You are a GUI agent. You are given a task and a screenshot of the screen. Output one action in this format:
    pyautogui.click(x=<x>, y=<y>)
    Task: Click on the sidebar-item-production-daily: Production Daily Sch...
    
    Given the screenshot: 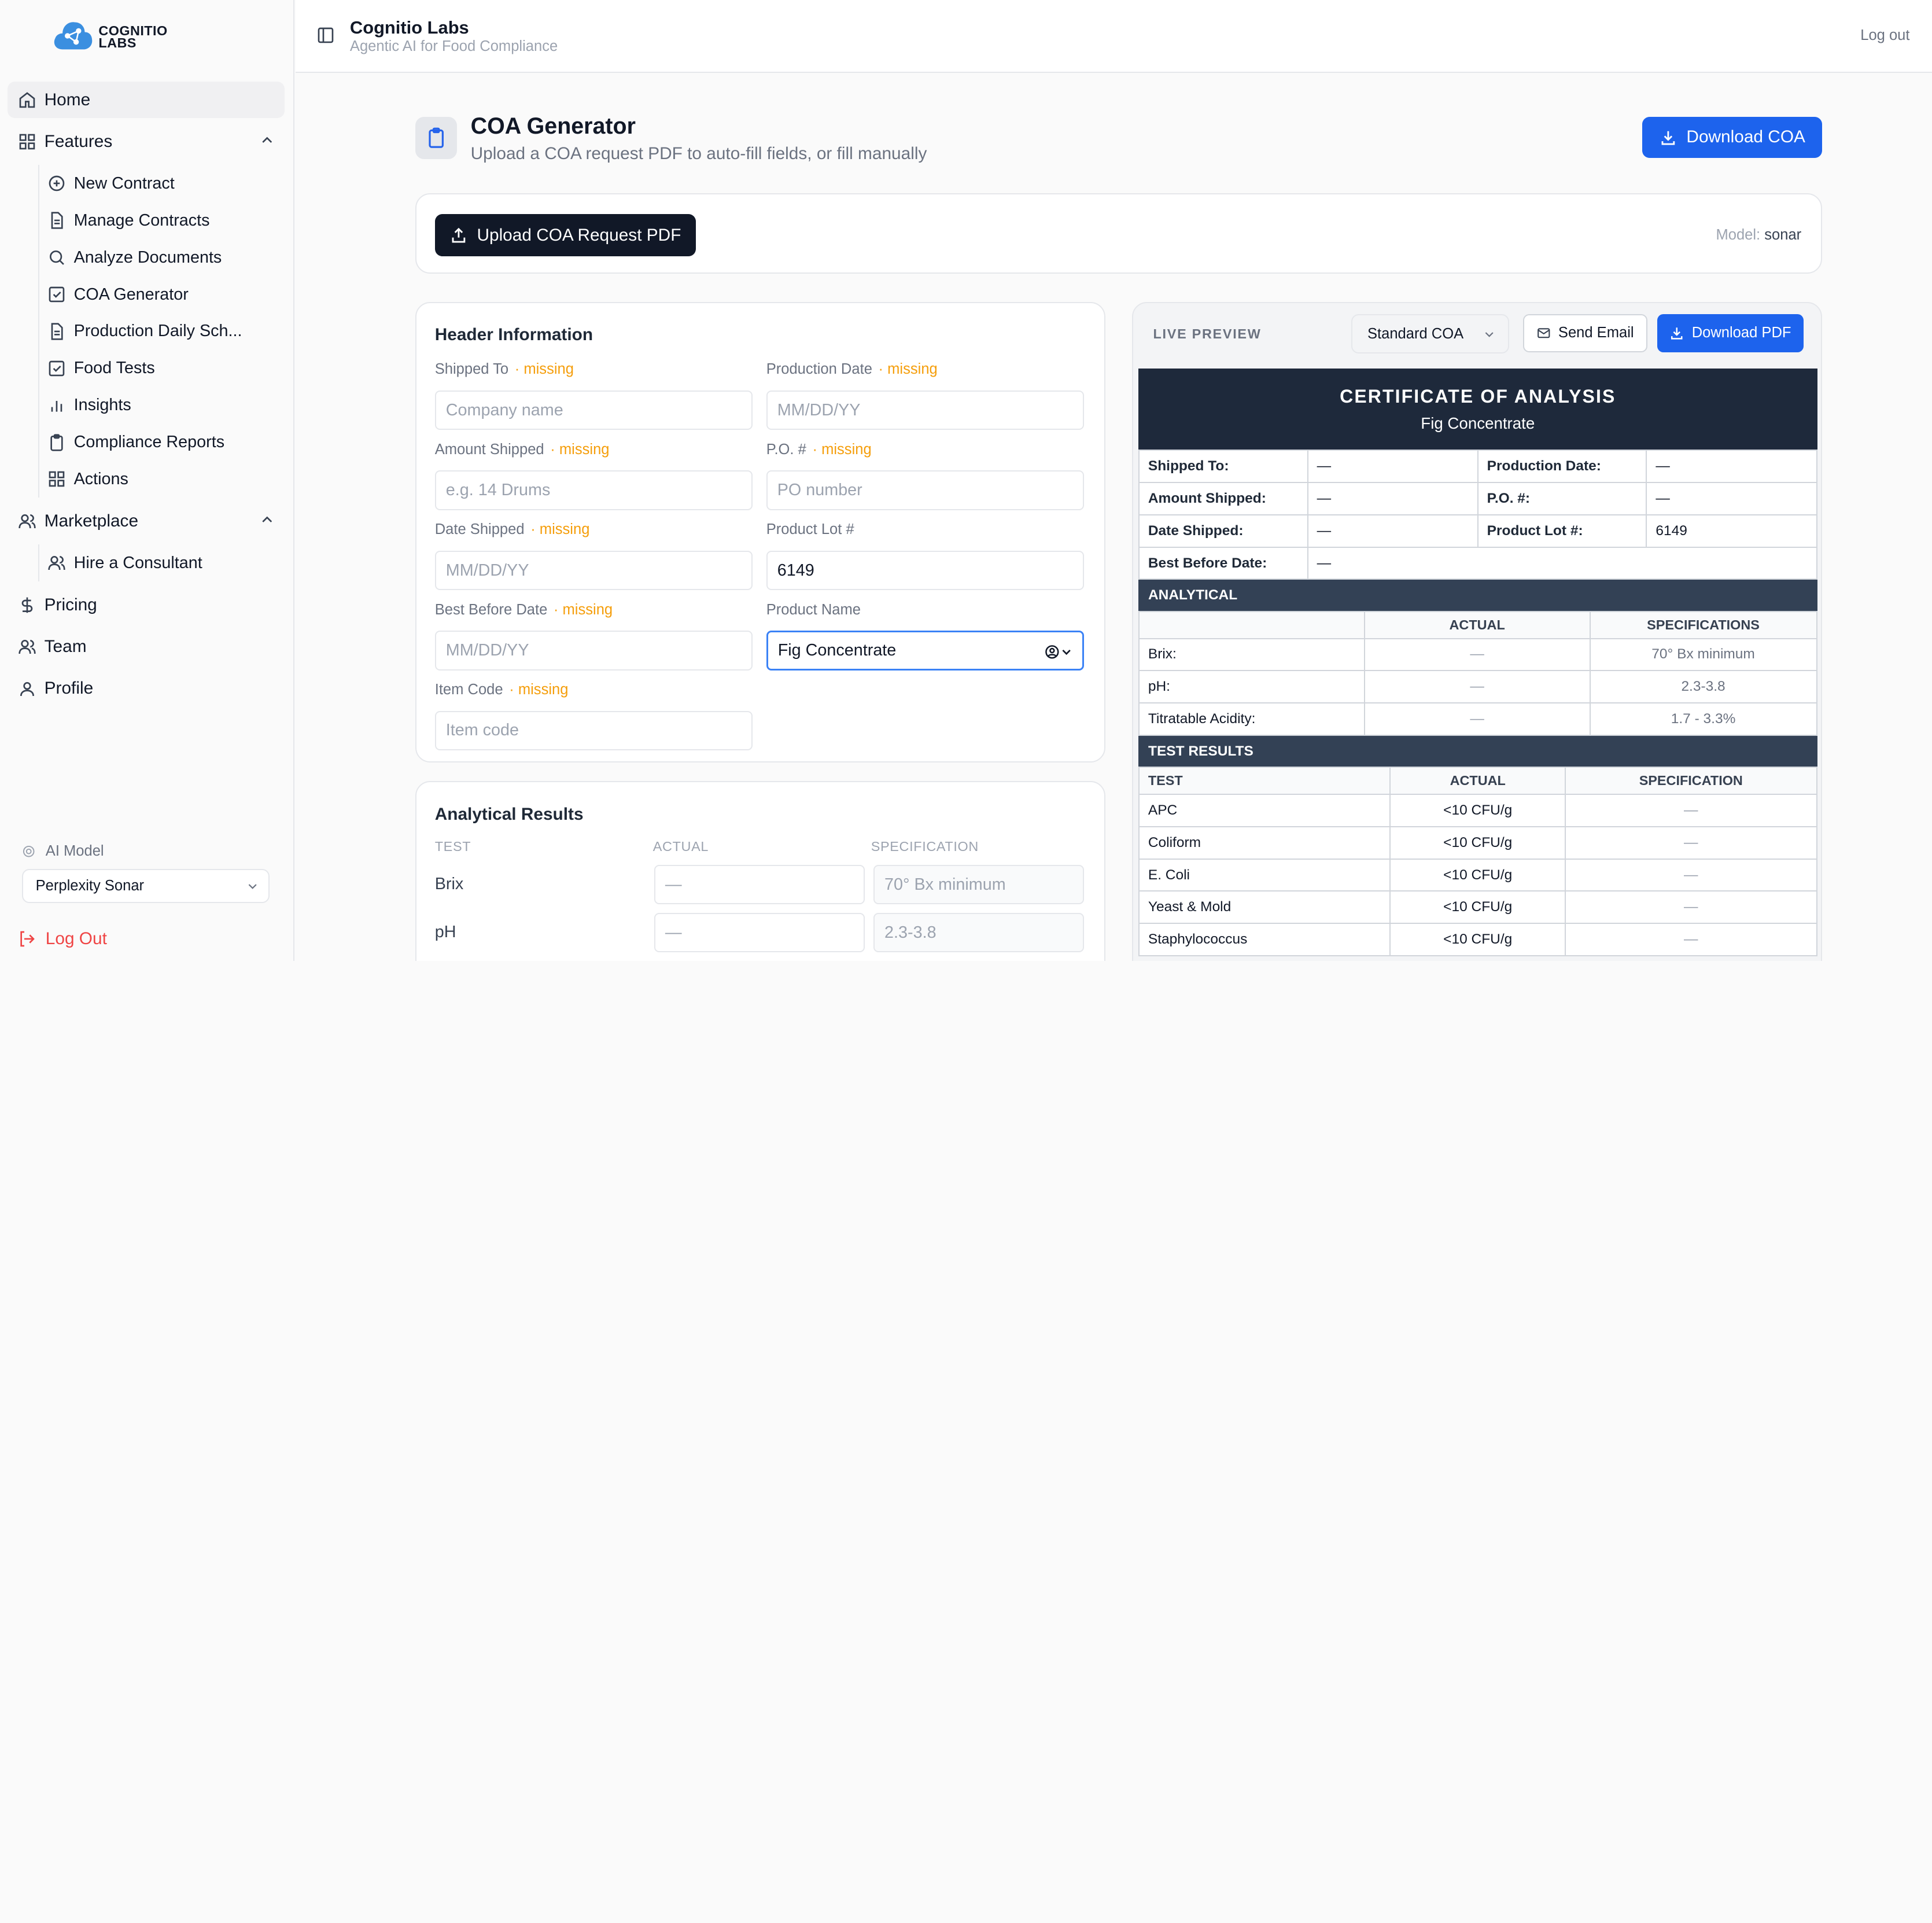 What is the action you would take?
    pyautogui.click(x=166, y=331)
    